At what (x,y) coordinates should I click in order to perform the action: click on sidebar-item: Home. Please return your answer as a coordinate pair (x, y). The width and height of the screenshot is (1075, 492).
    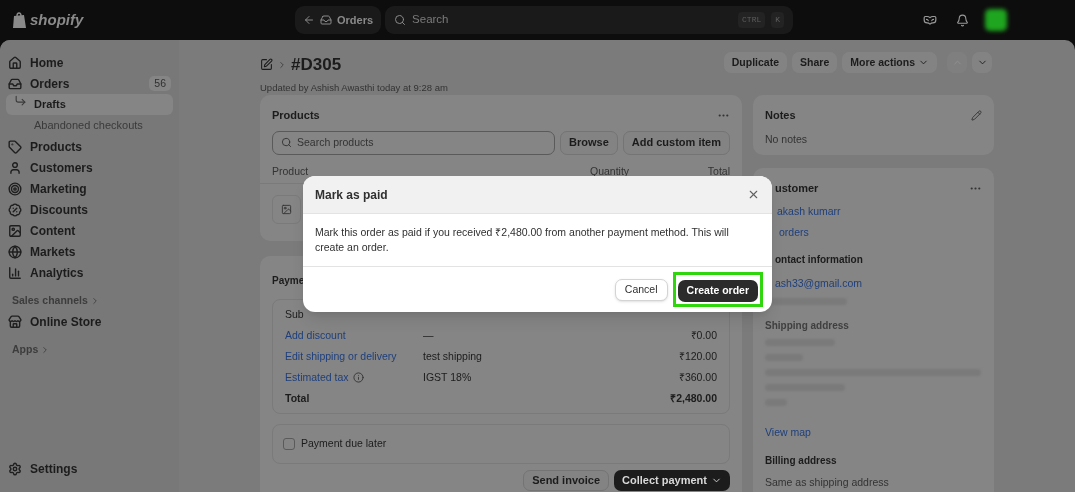
    Looking at the image, I should click on (89, 62).